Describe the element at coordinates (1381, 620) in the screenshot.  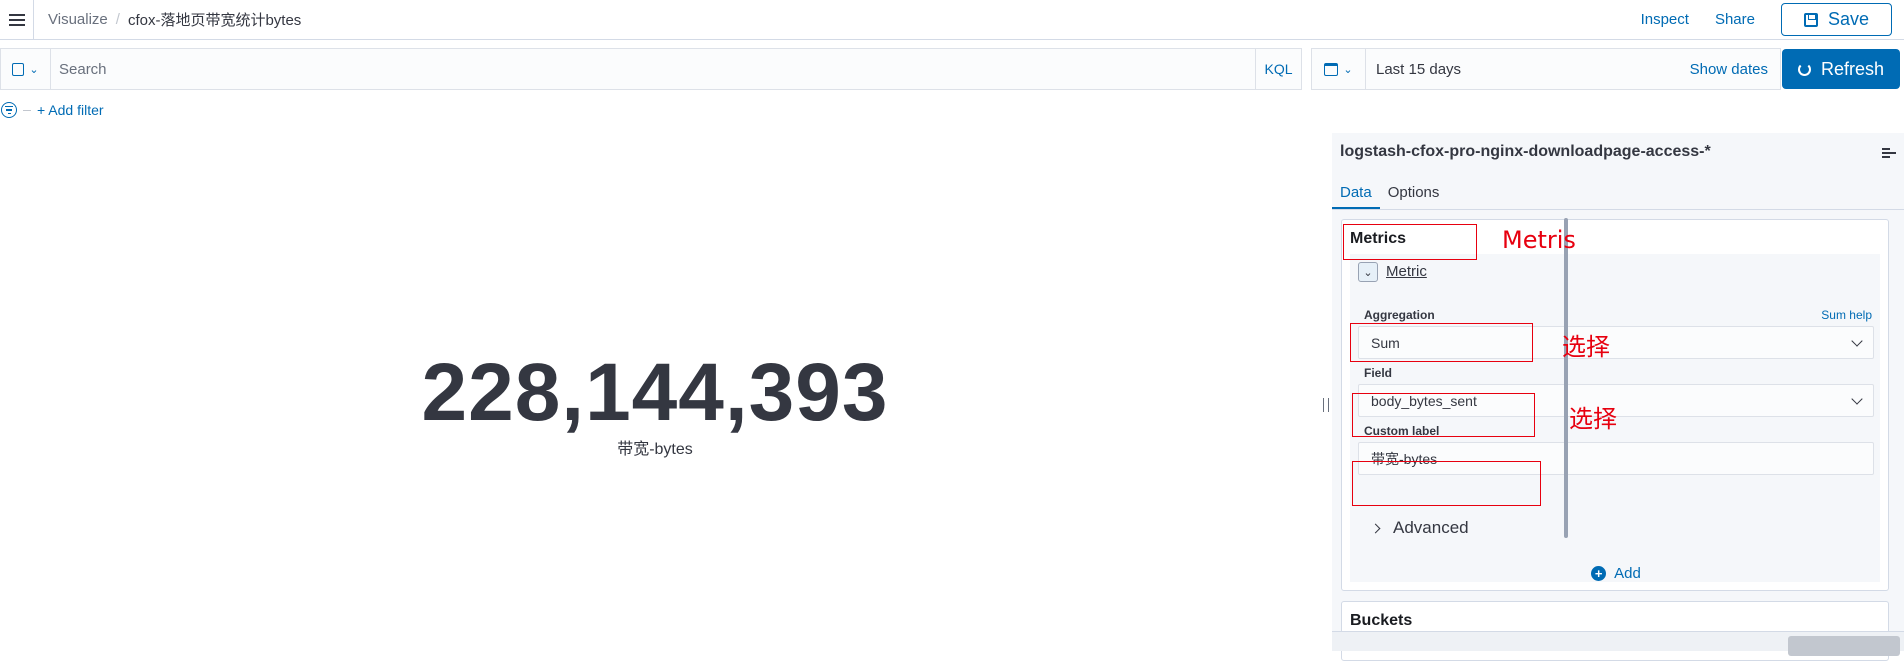
I see `buckets-title: Buckets` at that location.